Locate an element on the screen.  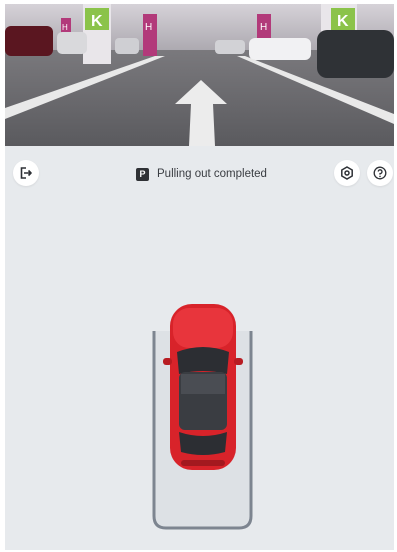
car-top-view is located at coordinates (203, 387).